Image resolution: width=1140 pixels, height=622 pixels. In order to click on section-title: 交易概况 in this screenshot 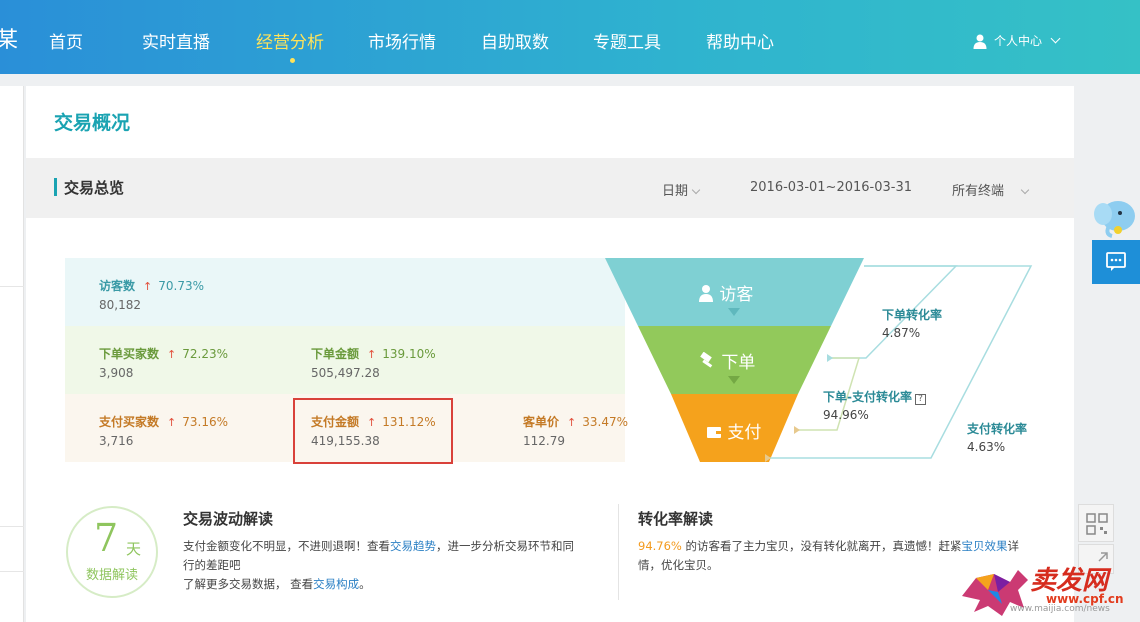, I will do `click(92, 123)`.